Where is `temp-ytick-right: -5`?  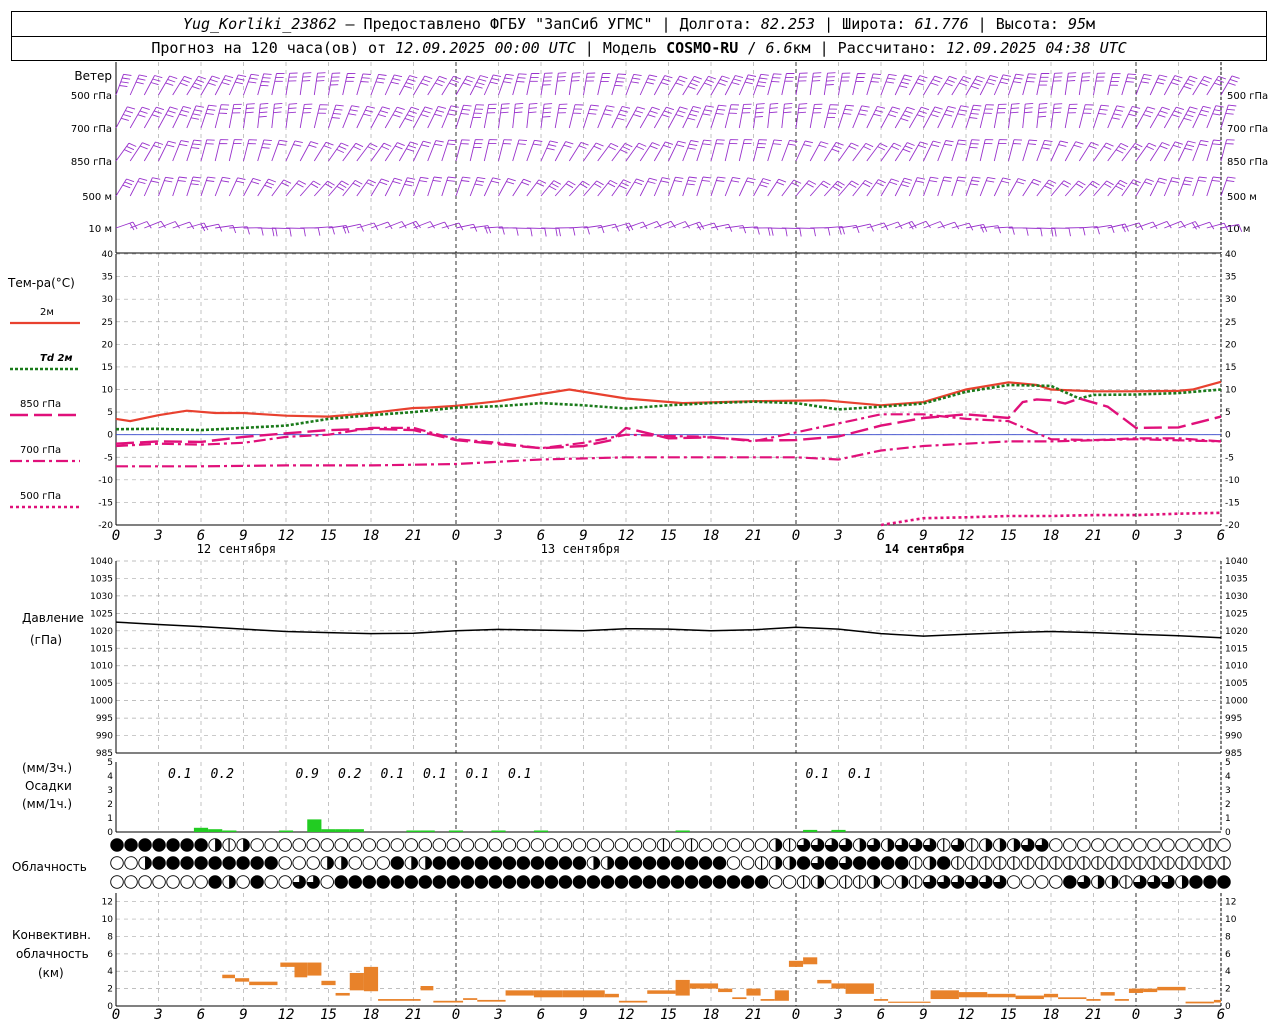
temp-ytick-right: -5 is located at coordinates (1229, 458).